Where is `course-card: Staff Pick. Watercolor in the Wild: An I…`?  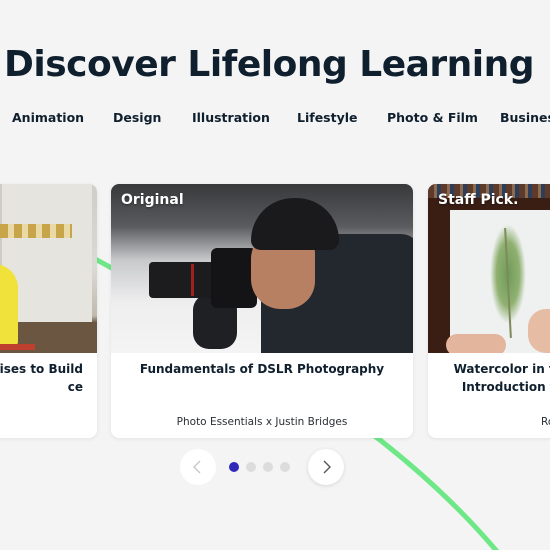
course-card: Staff Pick. Watercolor in the Wild: An I… is located at coordinates (489, 311).